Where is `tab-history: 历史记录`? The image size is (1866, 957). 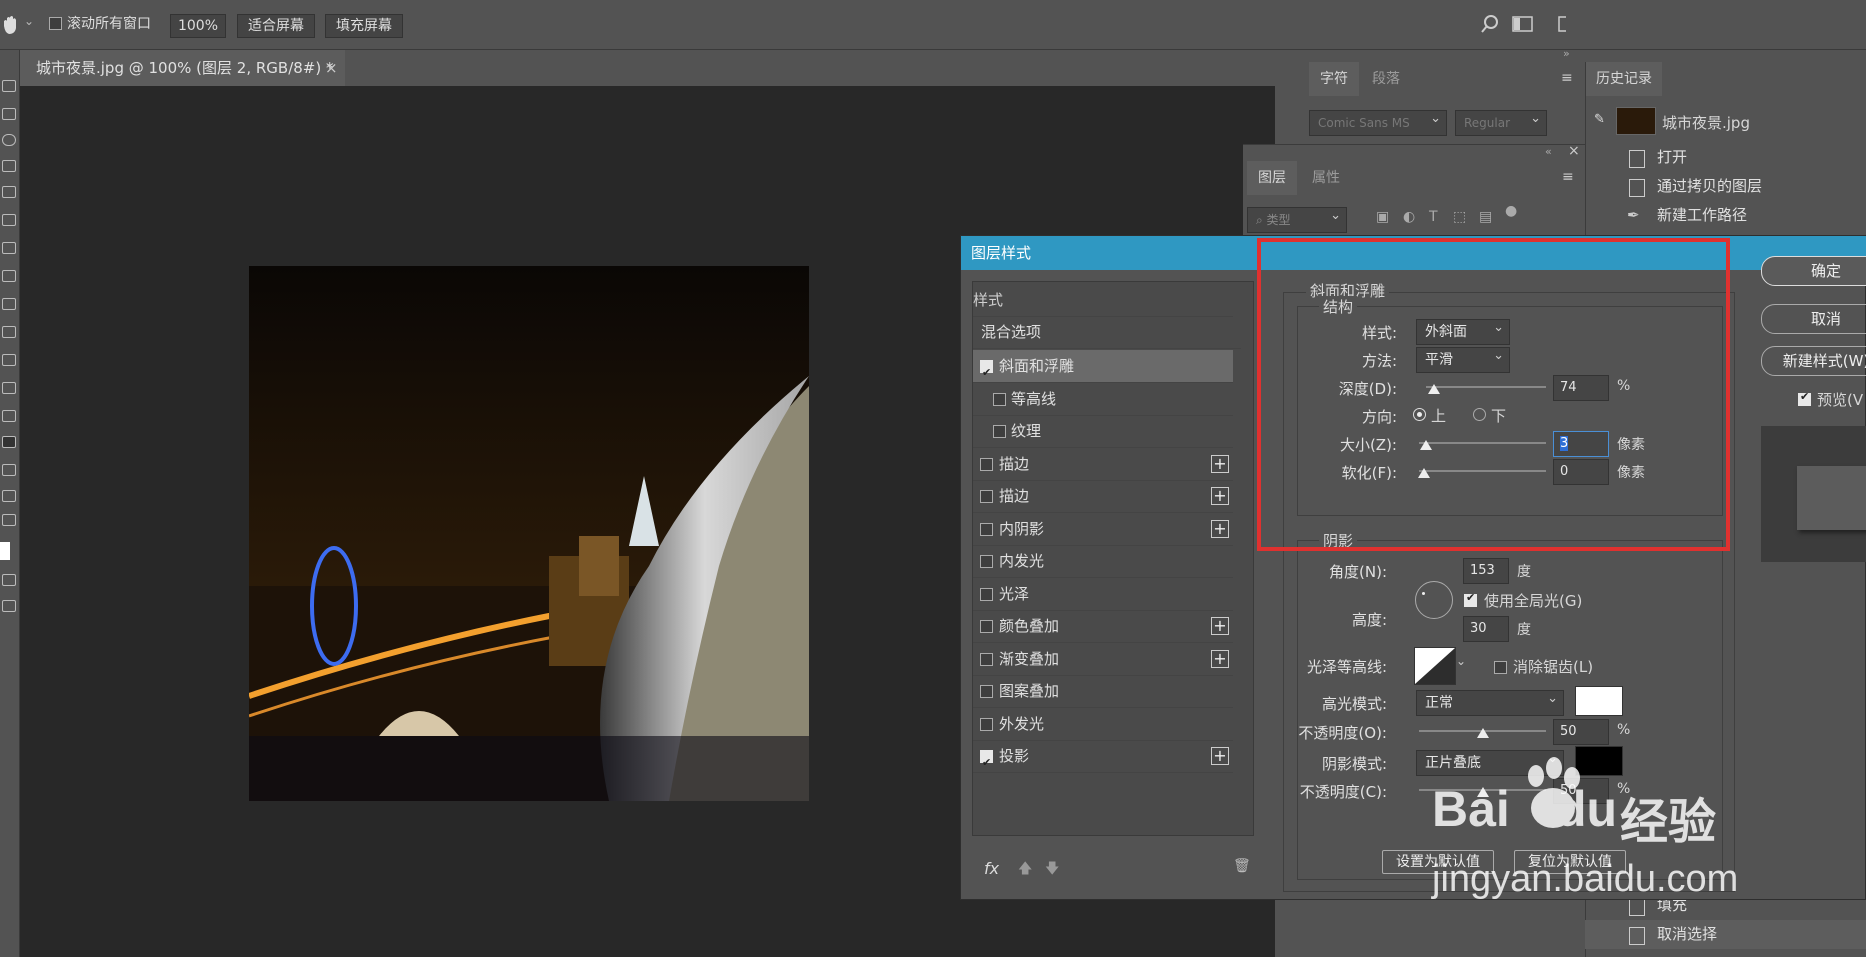
tab-history: 历史记录 is located at coordinates (1624, 79).